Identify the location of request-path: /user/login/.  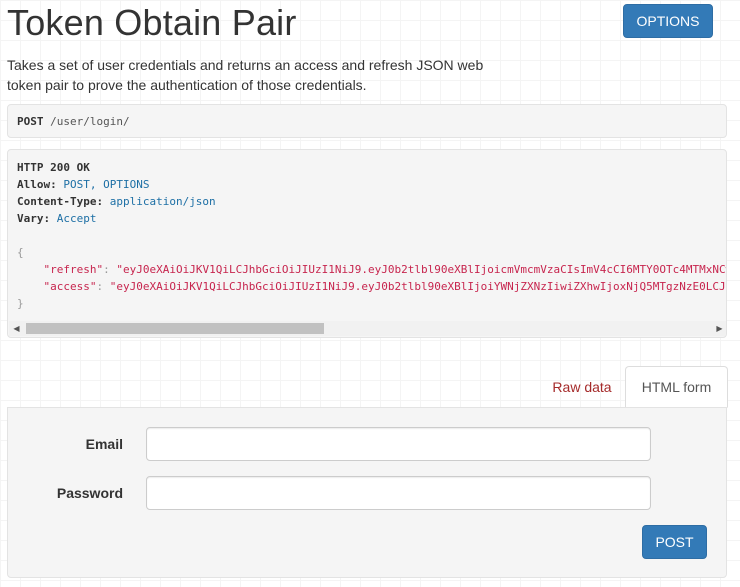
(90, 121).